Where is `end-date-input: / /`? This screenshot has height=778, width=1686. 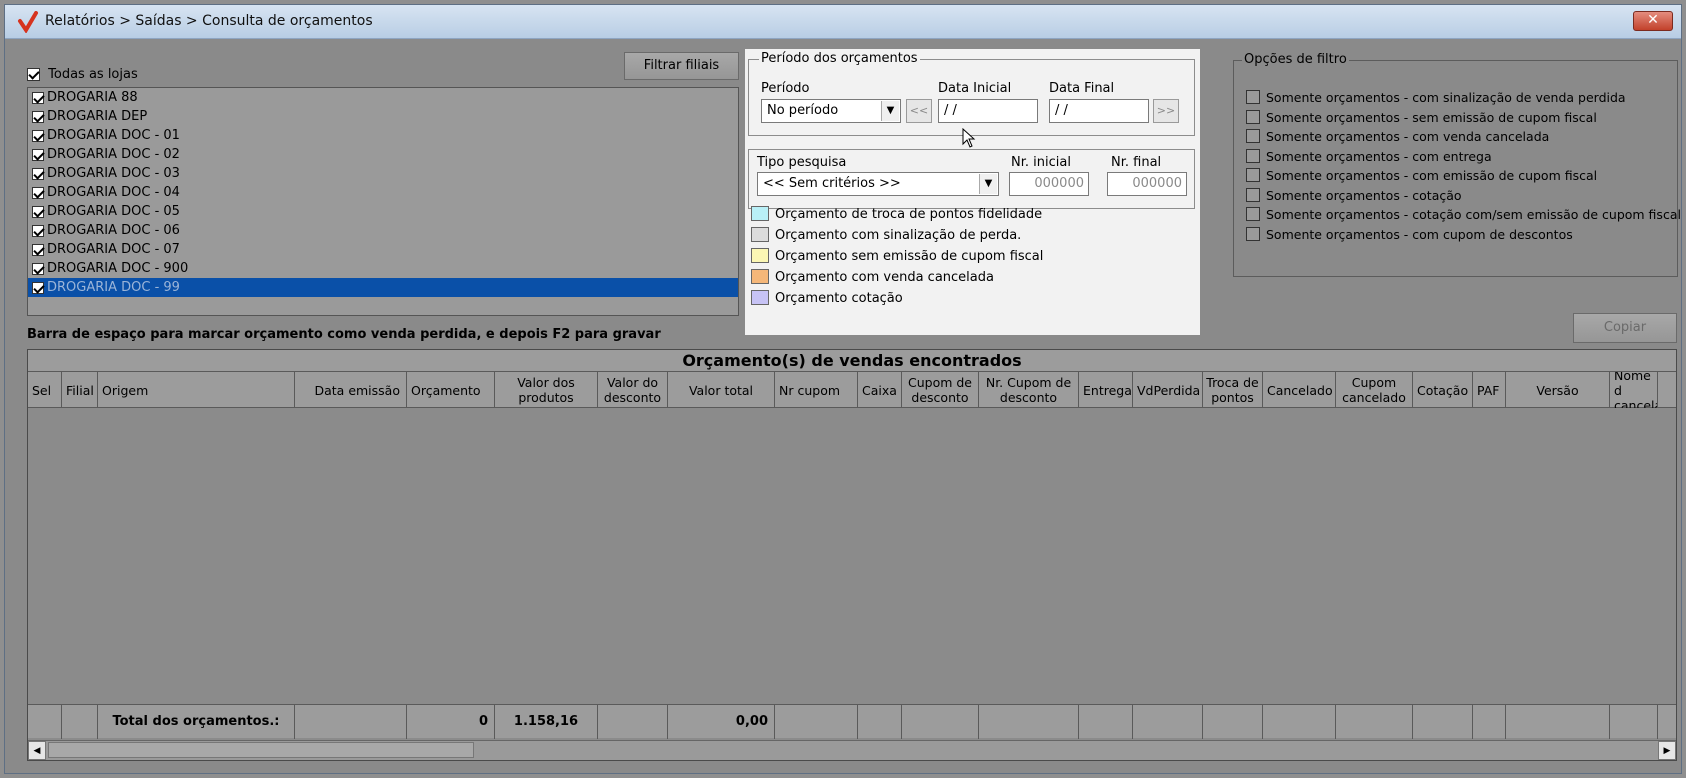
end-date-input: / / is located at coordinates (1099, 111).